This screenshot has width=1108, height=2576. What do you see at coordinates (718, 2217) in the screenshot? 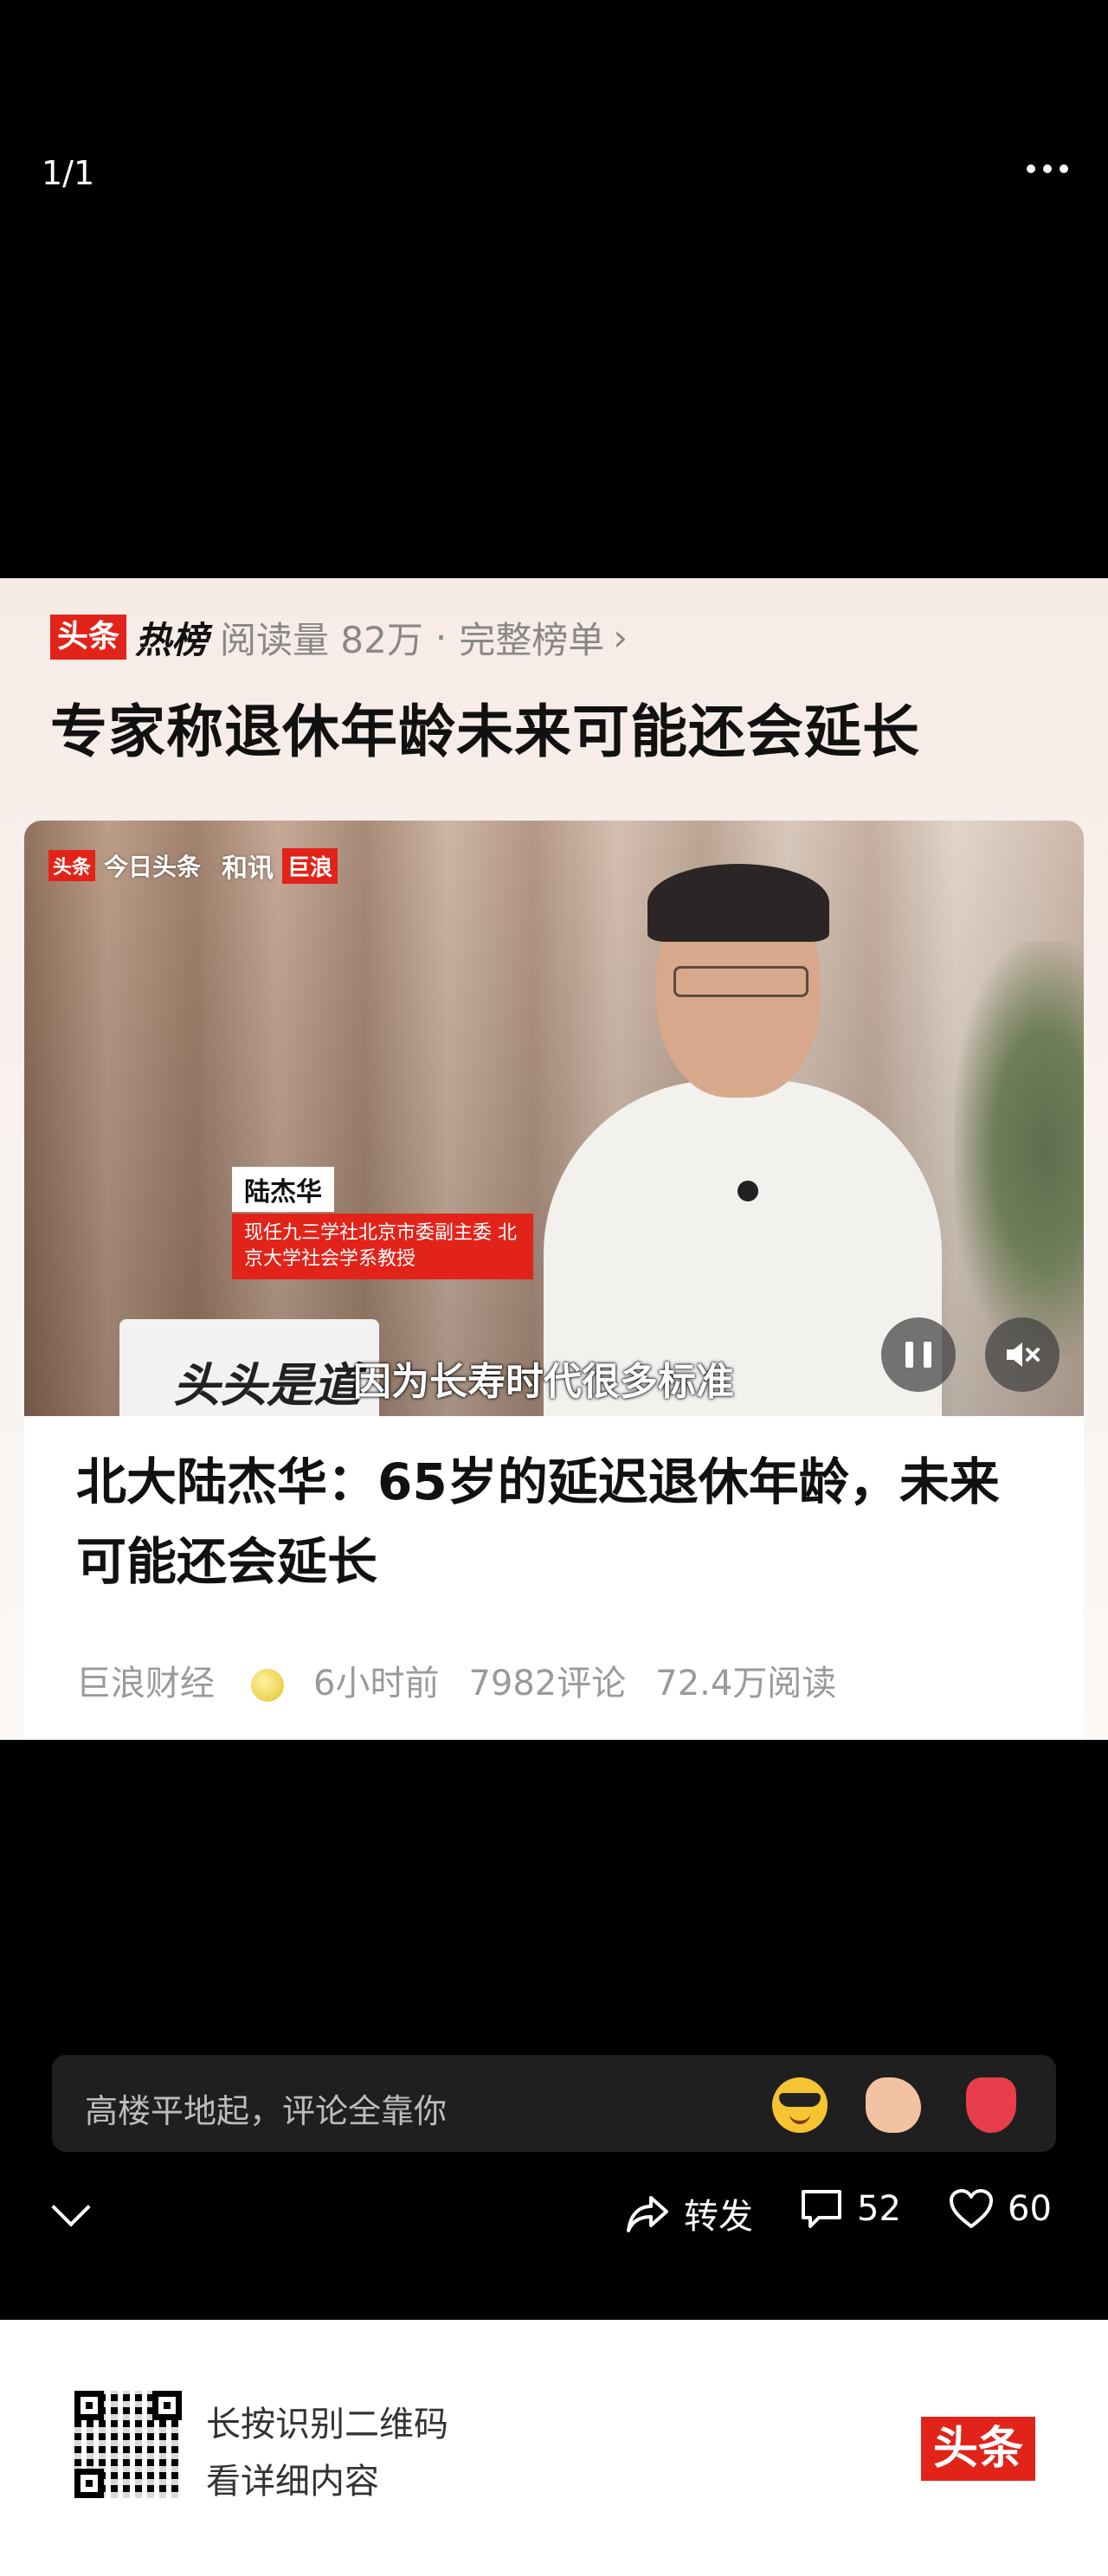
I see `share-label: 转发` at bounding box center [718, 2217].